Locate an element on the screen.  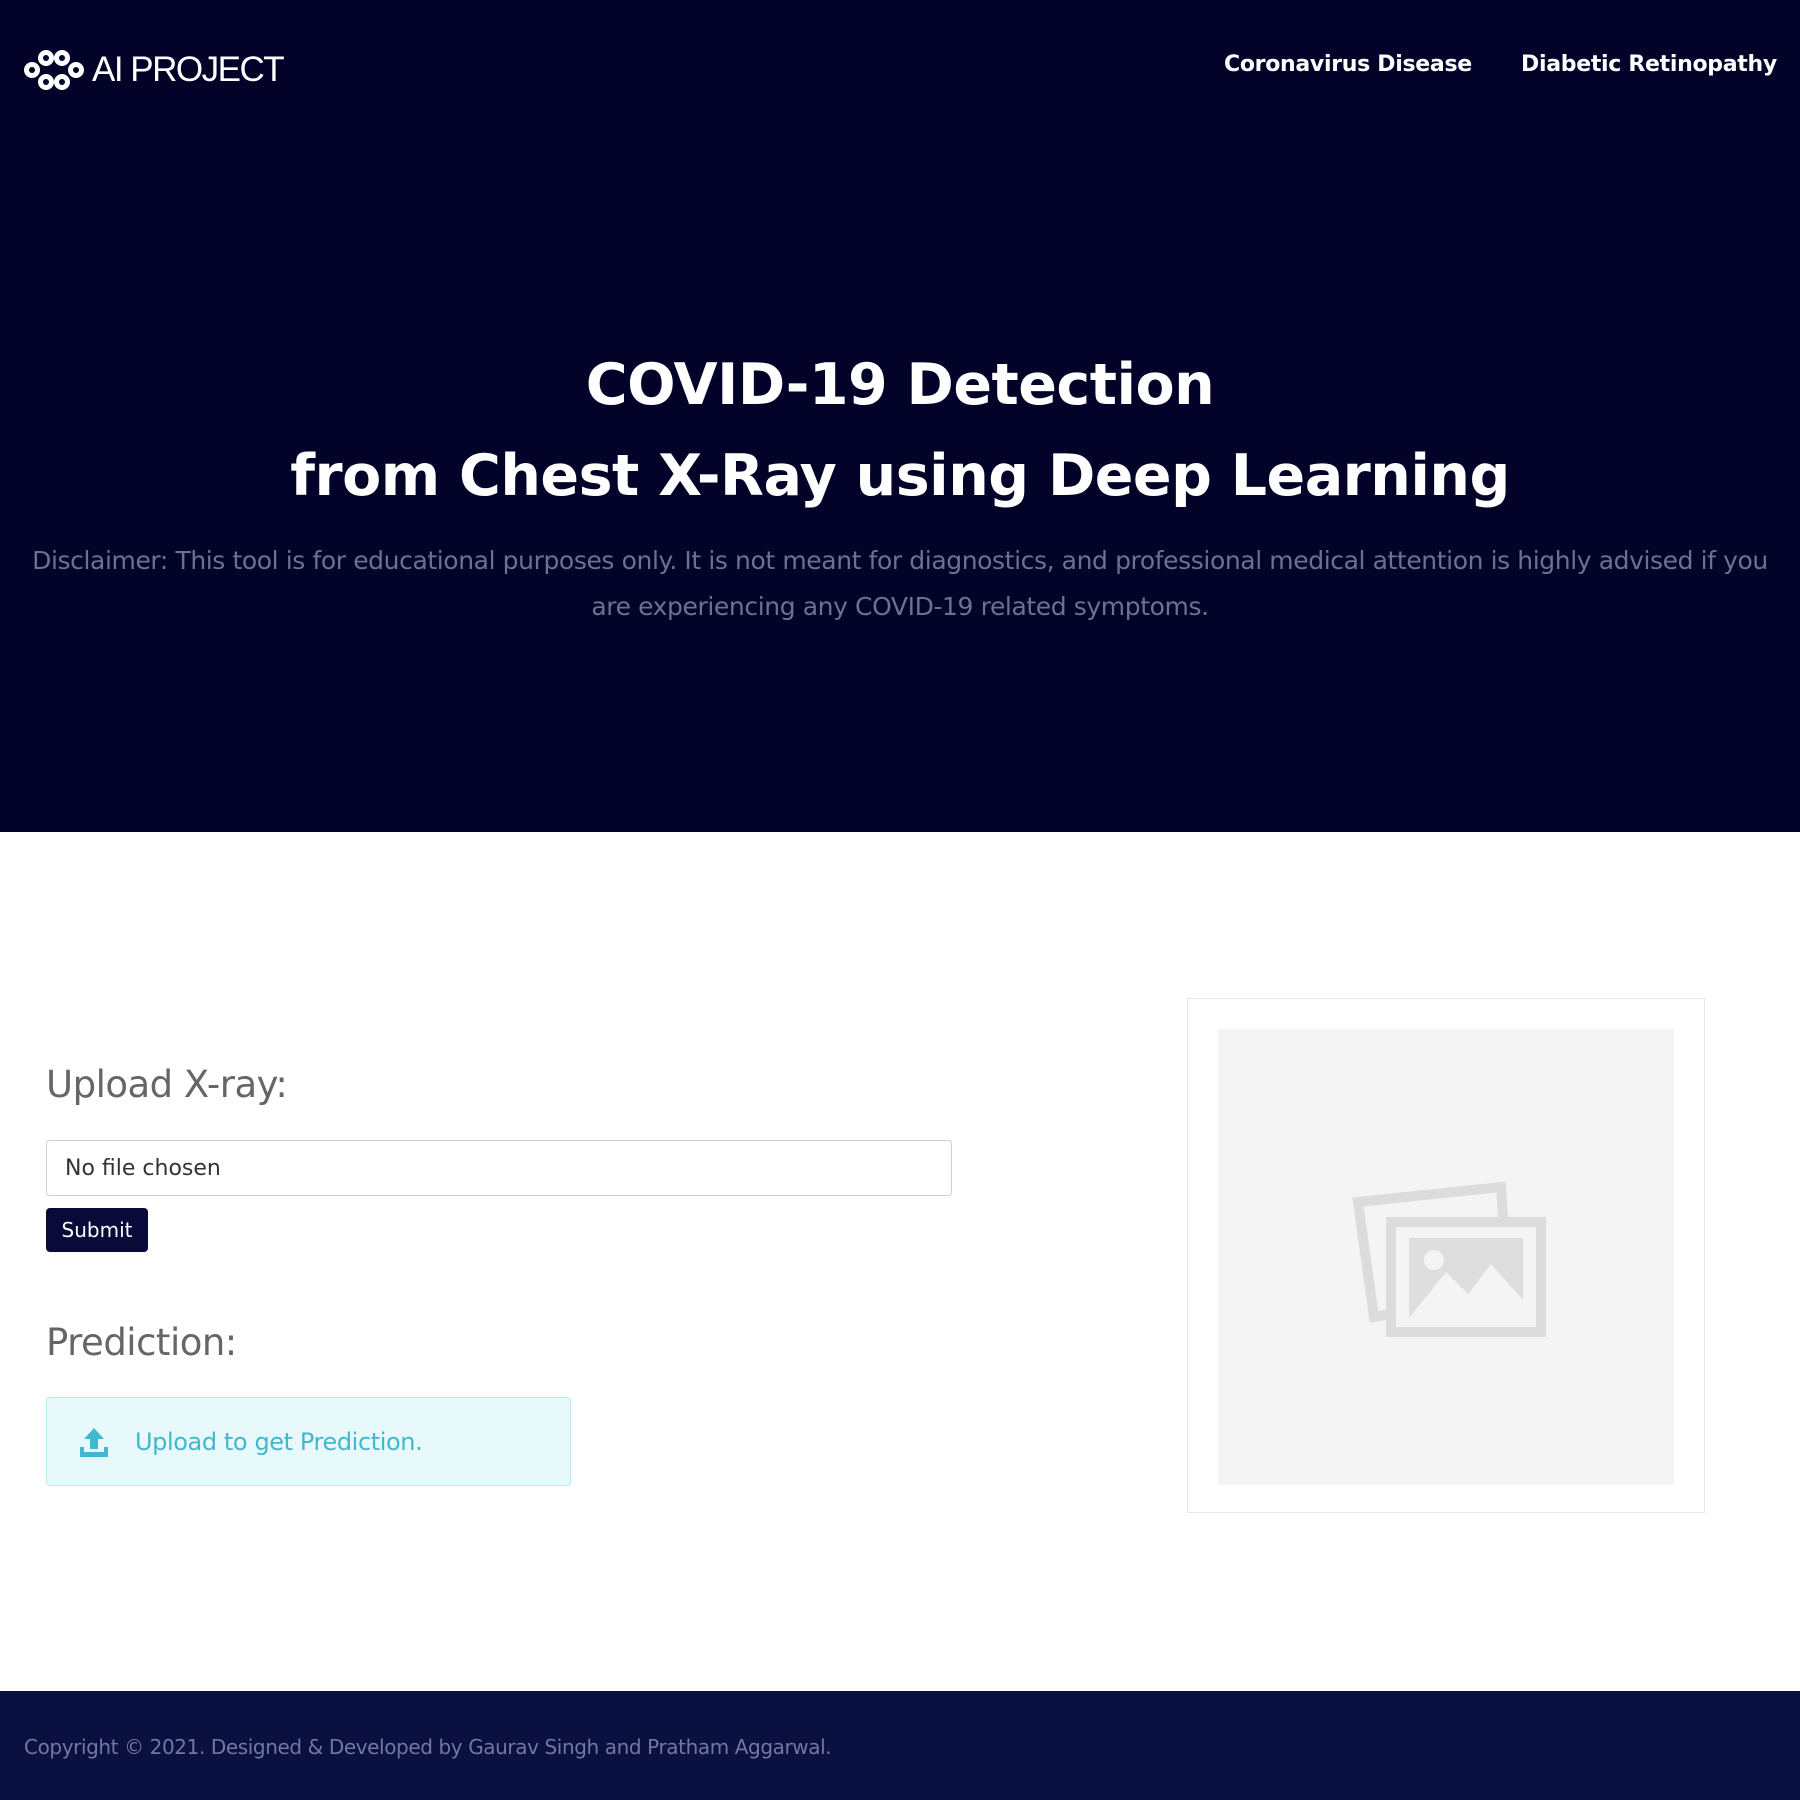
brand: AI PROJECT is located at coordinates (153, 70).